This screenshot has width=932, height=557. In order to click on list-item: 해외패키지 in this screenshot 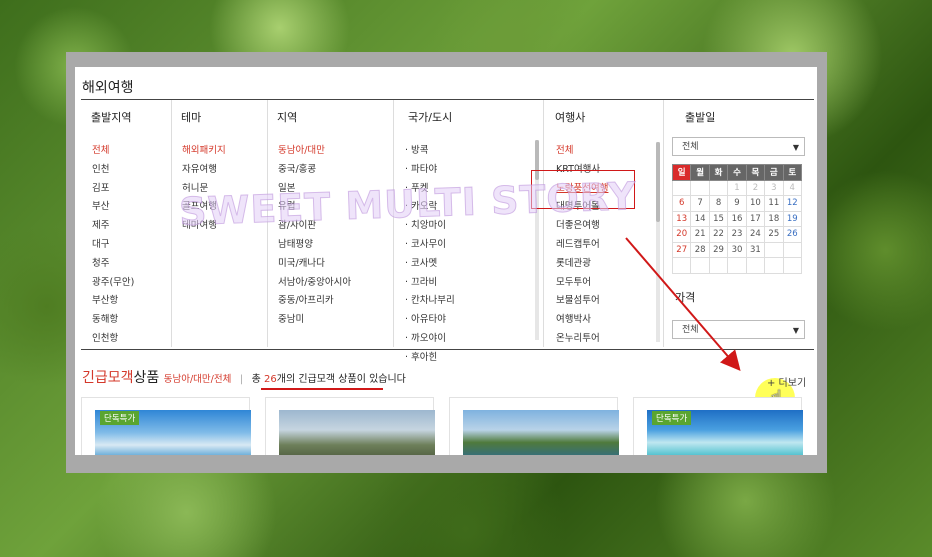, I will do `click(204, 151)`.